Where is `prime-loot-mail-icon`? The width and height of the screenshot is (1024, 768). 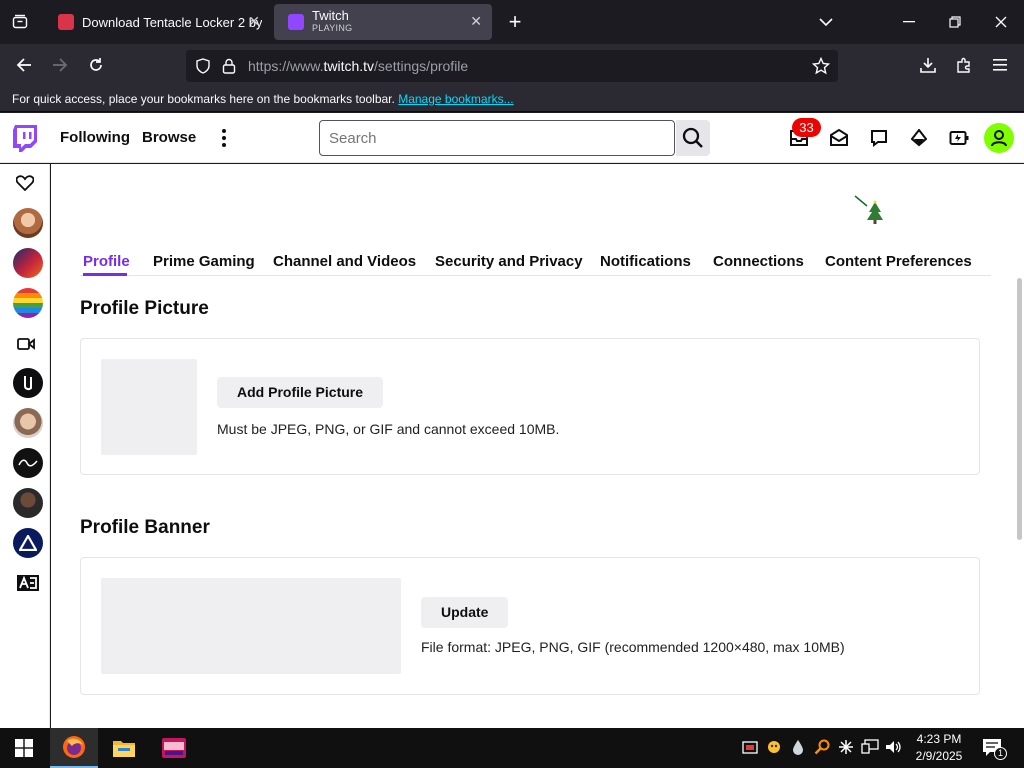
prime-loot-mail-icon is located at coordinates (839, 138).